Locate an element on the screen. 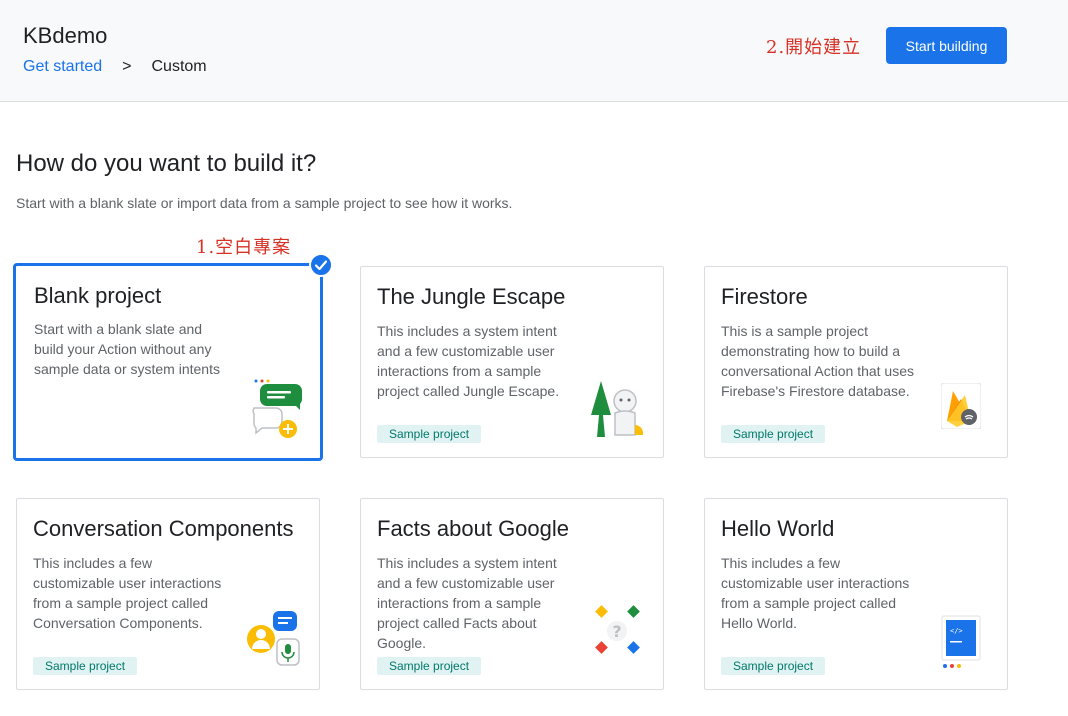  annotation-start-building: 2.開始建立 is located at coordinates (814, 47).